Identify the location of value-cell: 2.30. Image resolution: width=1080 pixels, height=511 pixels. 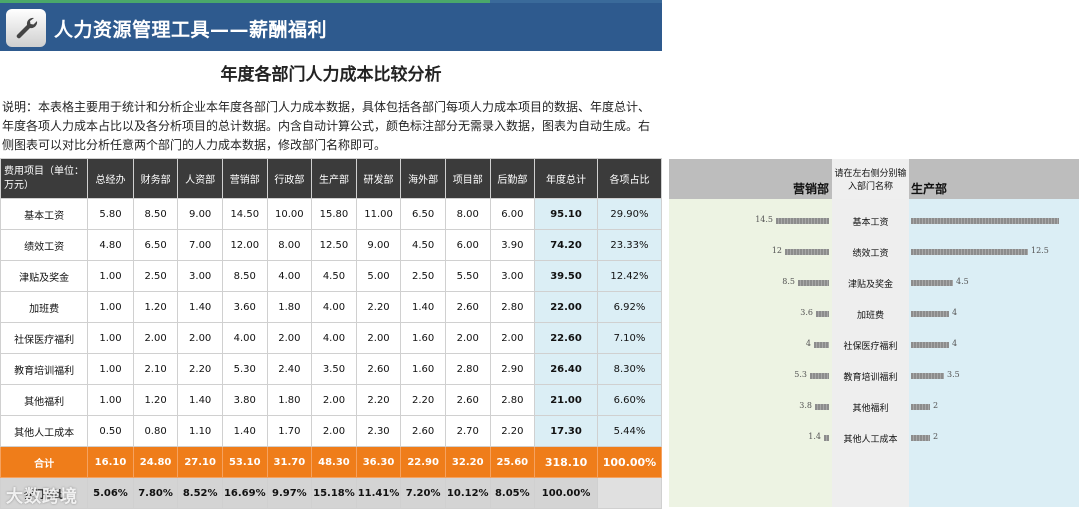
(378, 431).